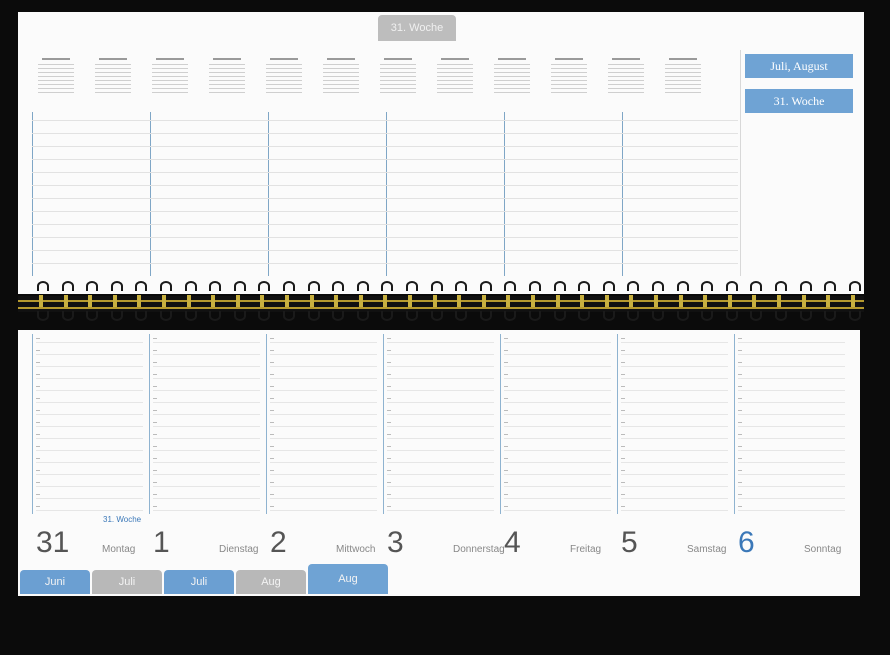 The width and height of the screenshot is (890, 655). I want to click on day-name: Sonntag, so click(823, 549).